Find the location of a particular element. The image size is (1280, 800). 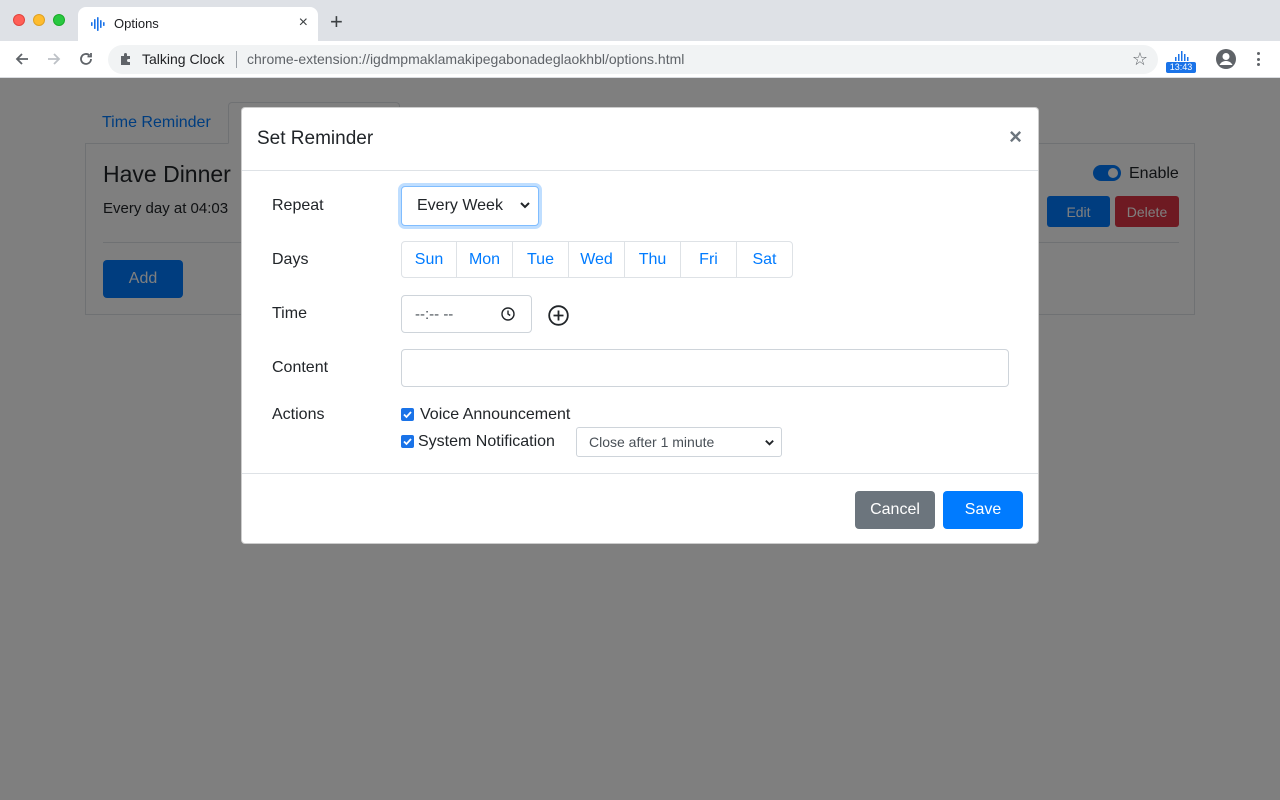

system-notification-label: System Notification is located at coordinates (486, 442).